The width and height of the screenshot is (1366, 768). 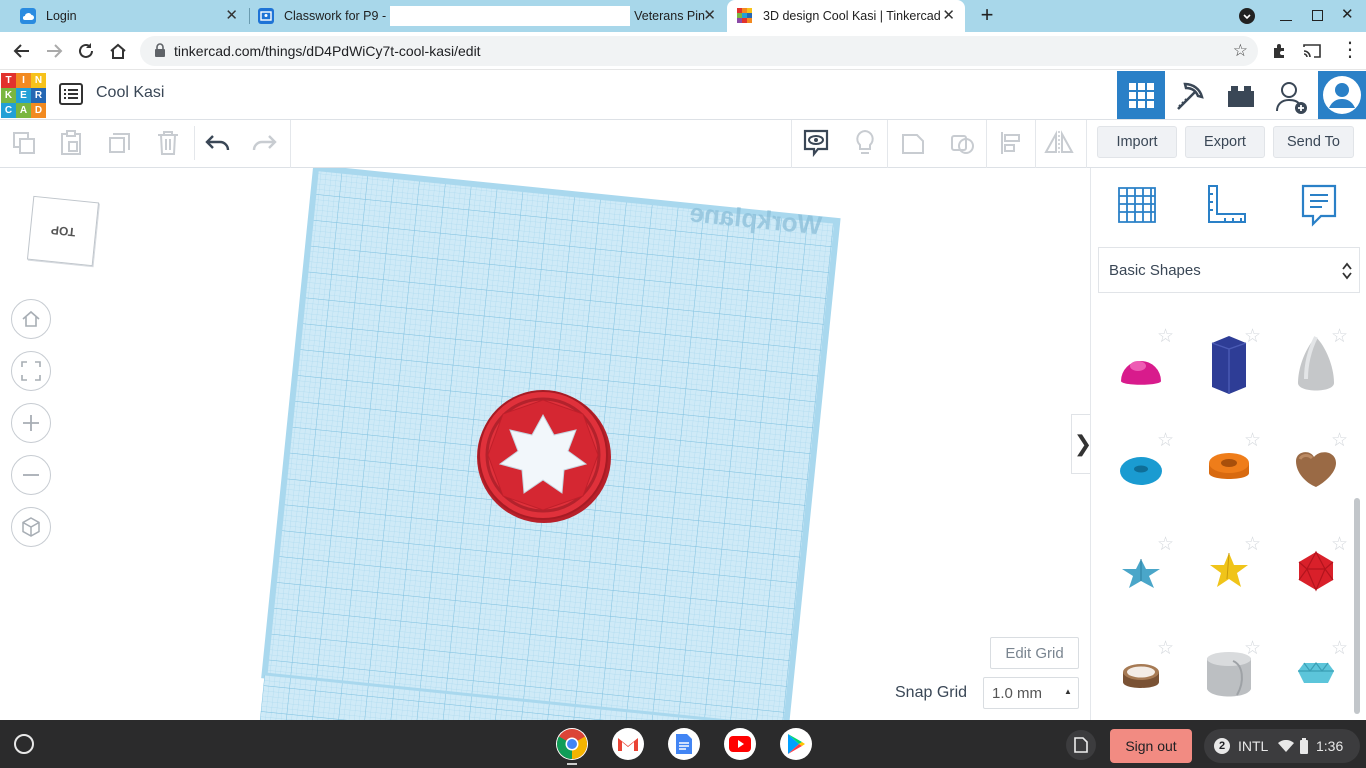 What do you see at coordinates (1350, 50) in the screenshot?
I see `browser-menu-icon: ⋮` at bounding box center [1350, 50].